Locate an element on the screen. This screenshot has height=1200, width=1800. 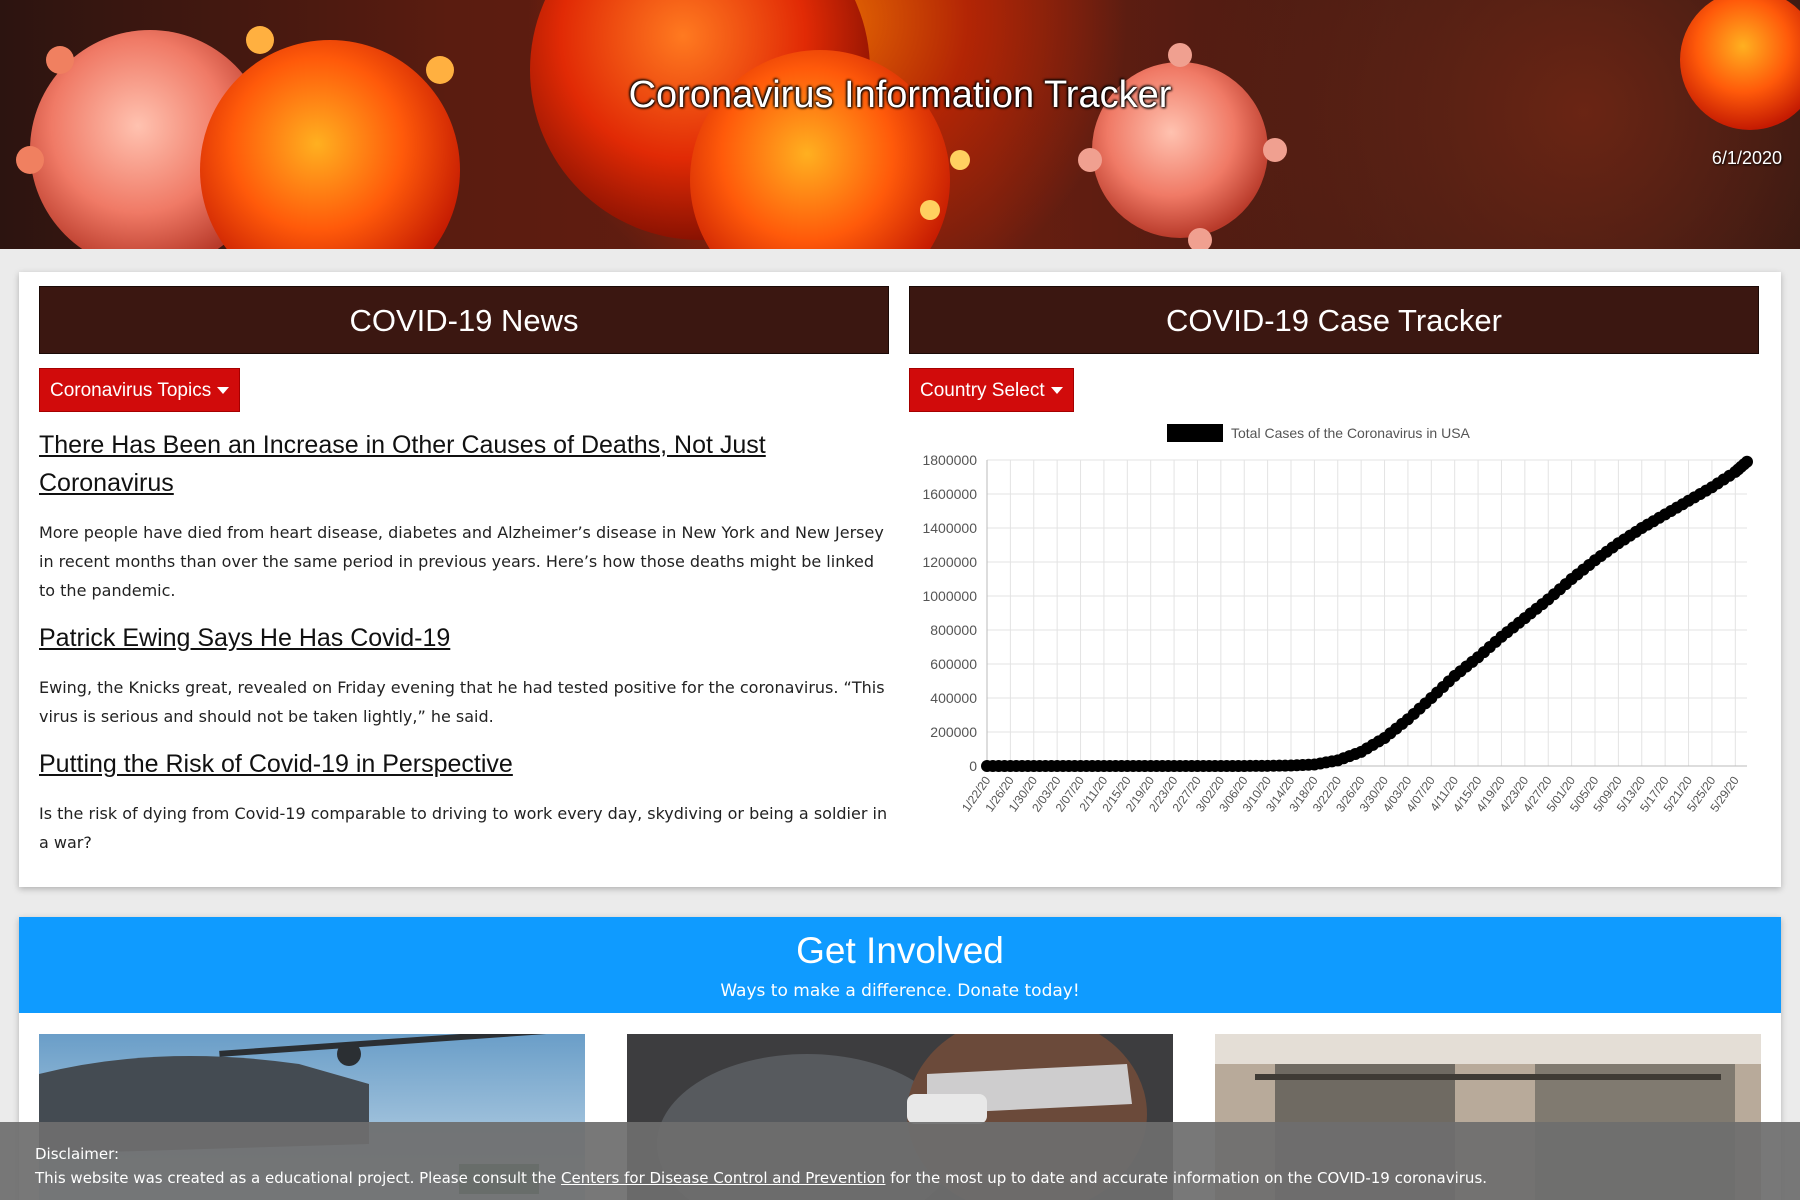
y-tick-label: 1600000 is located at coordinates (949, 494).